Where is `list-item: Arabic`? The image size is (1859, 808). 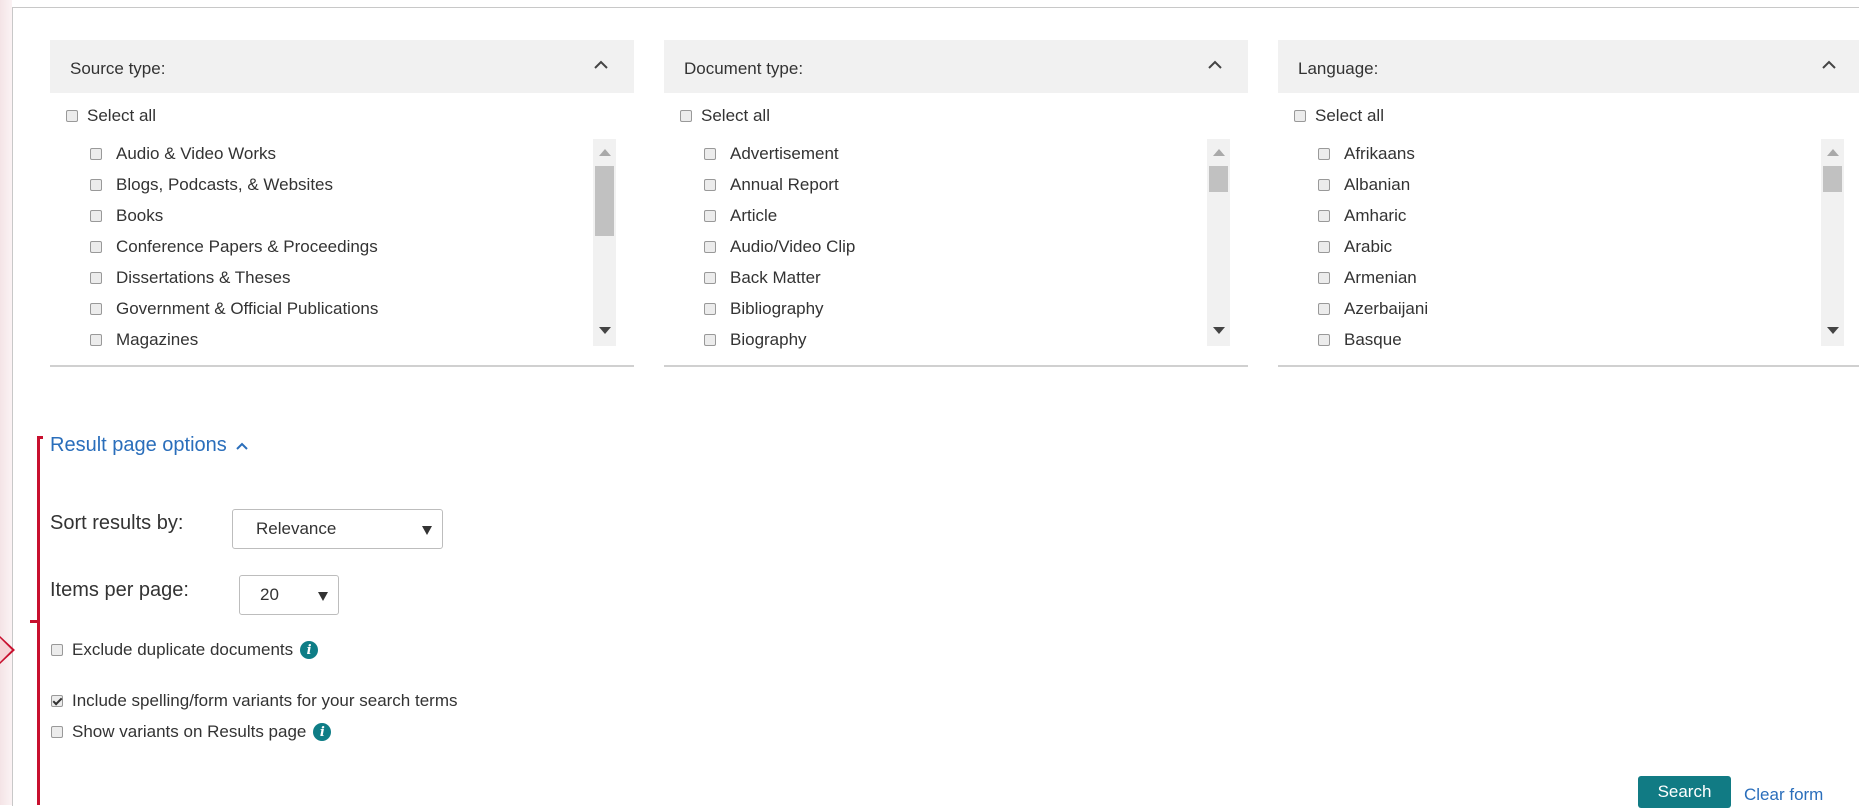
list-item: Arabic is located at coordinates (1578, 246).